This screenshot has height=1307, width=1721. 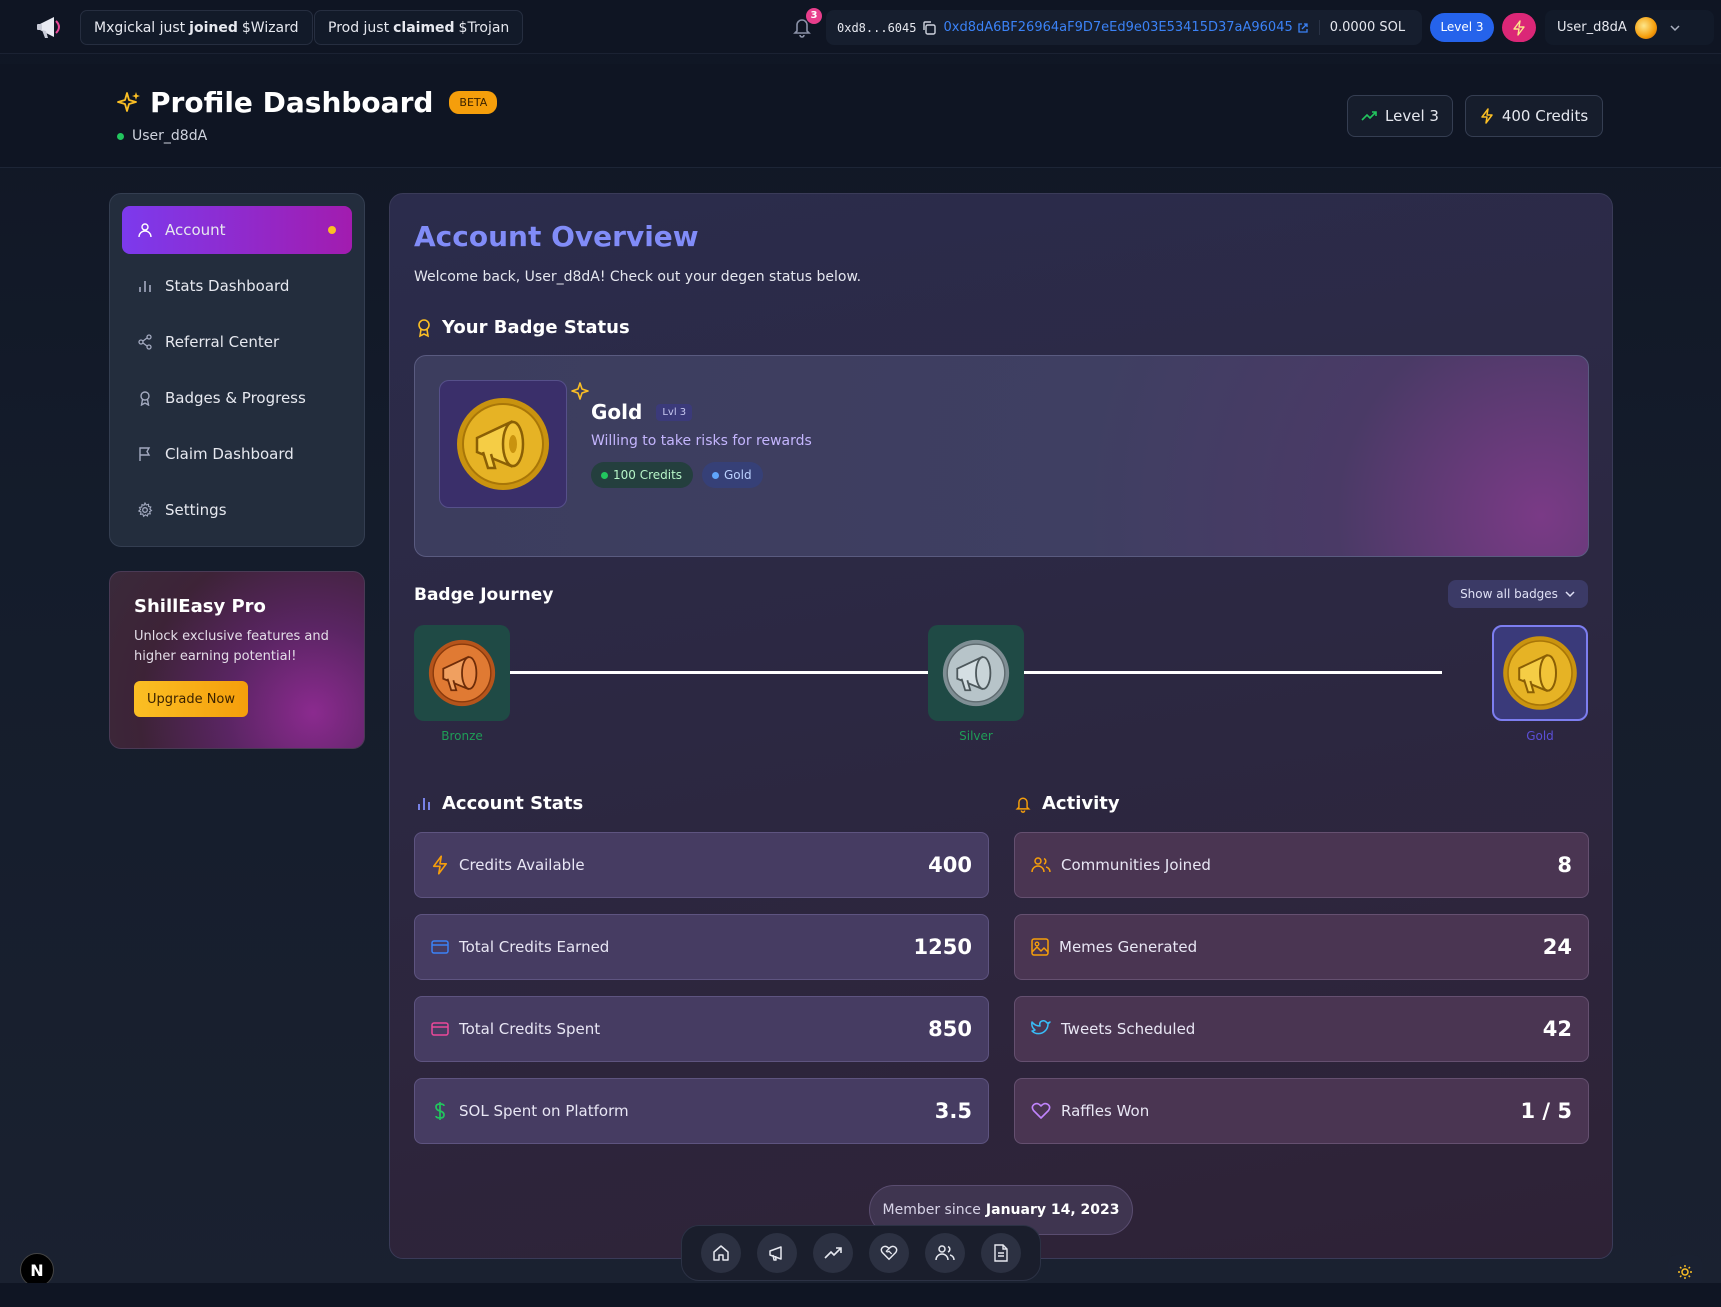 I want to click on dock-heart-handshake-button, so click(x=889, y=1253).